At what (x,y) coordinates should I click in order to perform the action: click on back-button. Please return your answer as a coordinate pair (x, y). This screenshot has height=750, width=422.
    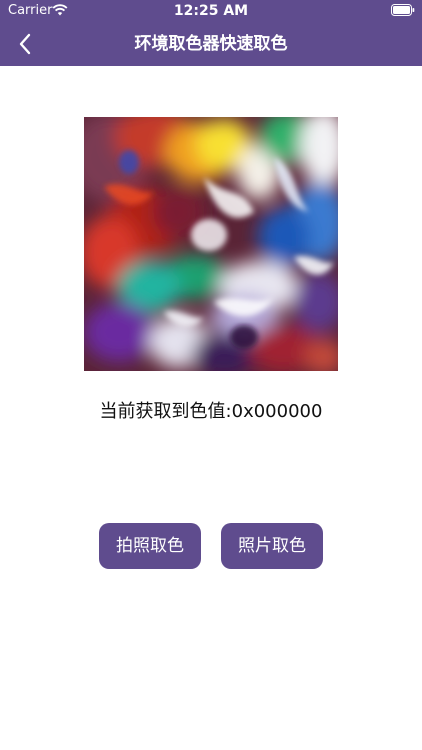
    Looking at the image, I should click on (25, 44).